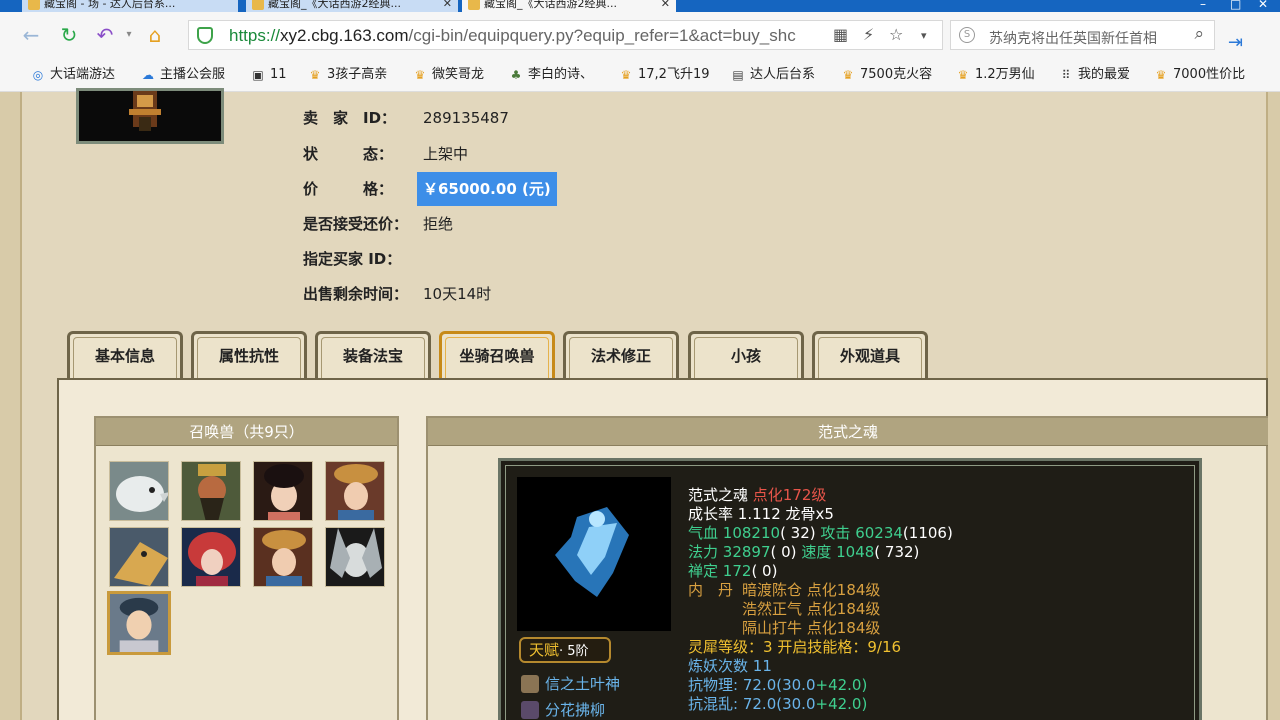 The height and width of the screenshot is (720, 1280). I want to click on mp-spd-line: 法力 32897( 0) 速度 1048( 732), so click(803, 552).